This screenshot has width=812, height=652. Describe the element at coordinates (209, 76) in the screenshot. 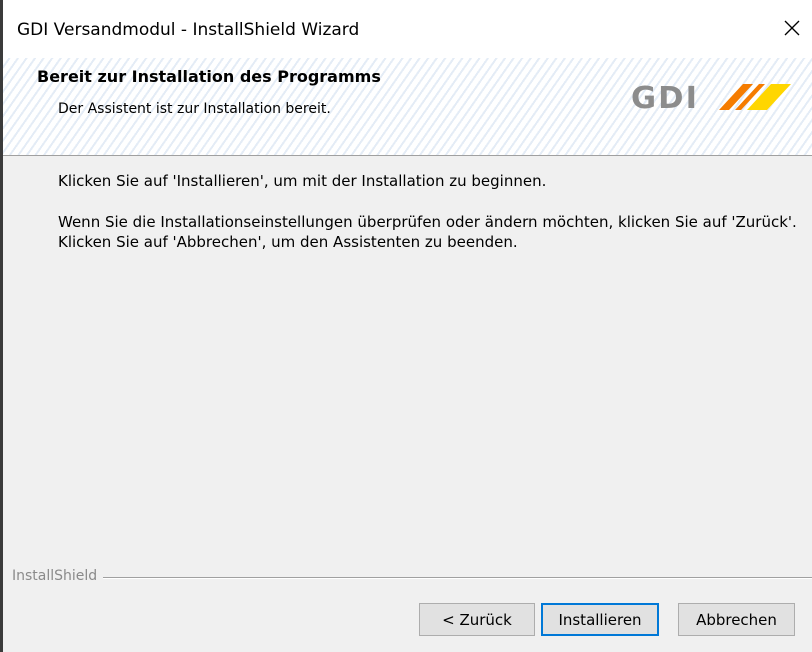

I see `header-title: Bereit zur Installation des Programms` at that location.